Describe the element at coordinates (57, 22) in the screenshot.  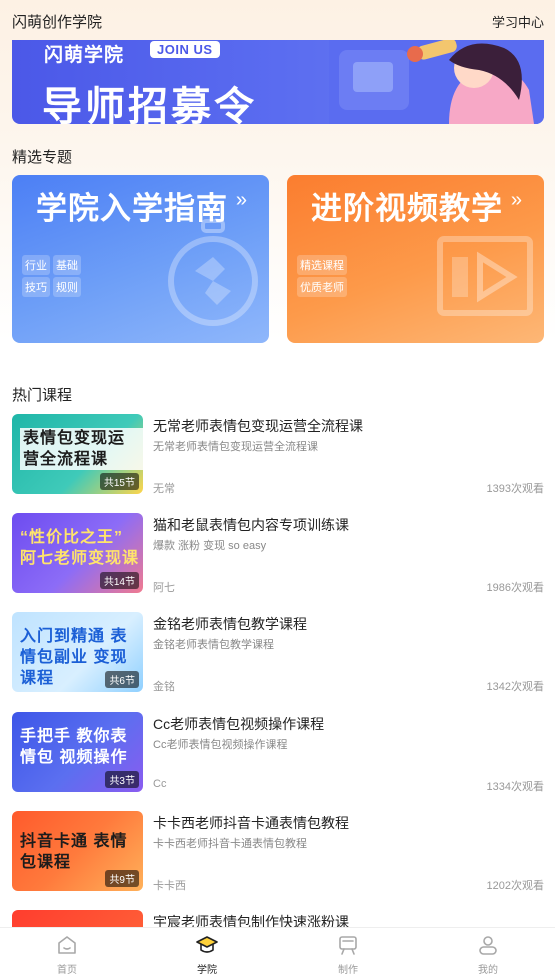
I see `app-title: 闪萌创作学院` at that location.